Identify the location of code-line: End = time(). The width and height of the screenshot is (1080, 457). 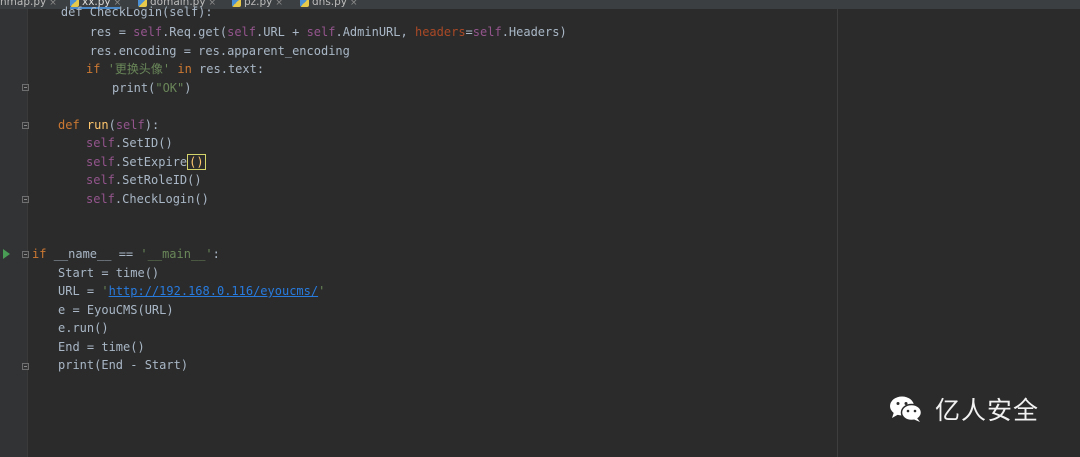
(101, 347).